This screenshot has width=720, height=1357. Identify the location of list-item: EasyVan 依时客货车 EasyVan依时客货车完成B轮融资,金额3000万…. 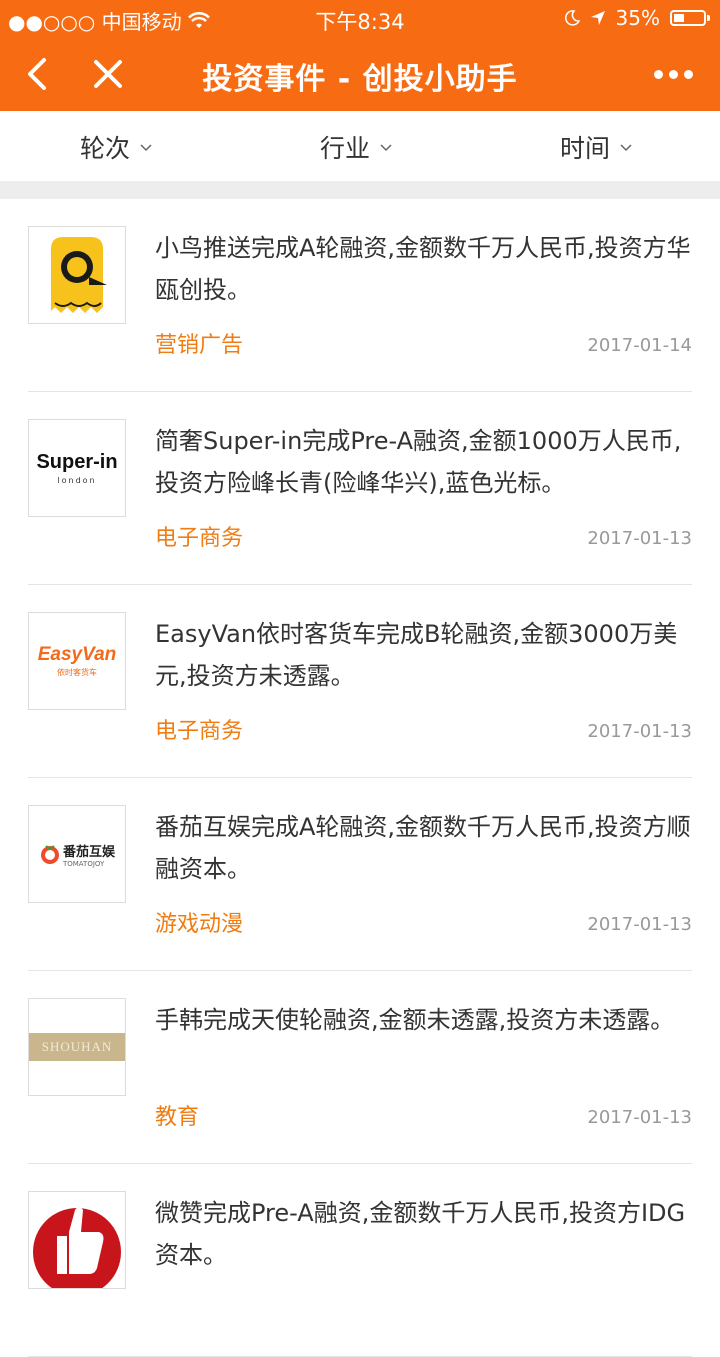
(360, 681).